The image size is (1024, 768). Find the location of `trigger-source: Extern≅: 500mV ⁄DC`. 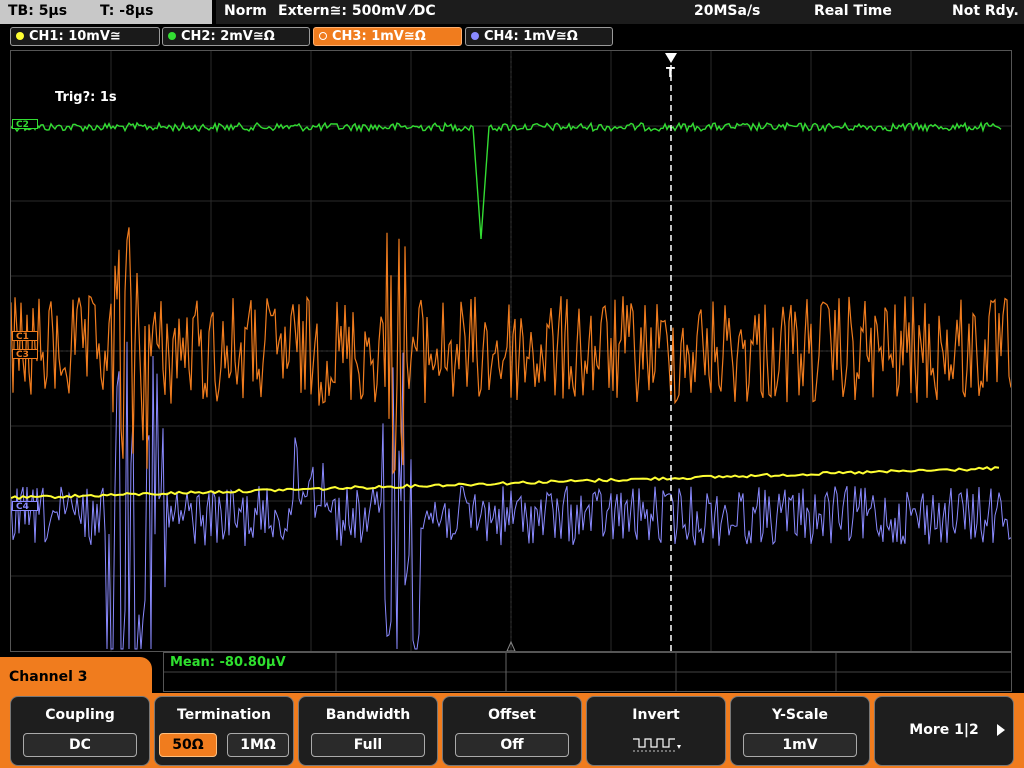

trigger-source: Extern≅: 500mV ⁄DC is located at coordinates (357, 11).